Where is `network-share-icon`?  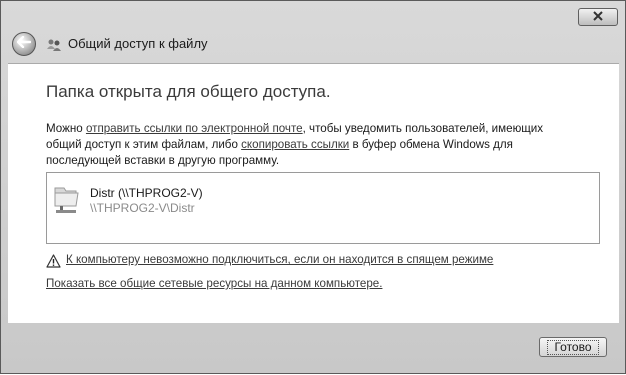 network-share-icon is located at coordinates (54, 45).